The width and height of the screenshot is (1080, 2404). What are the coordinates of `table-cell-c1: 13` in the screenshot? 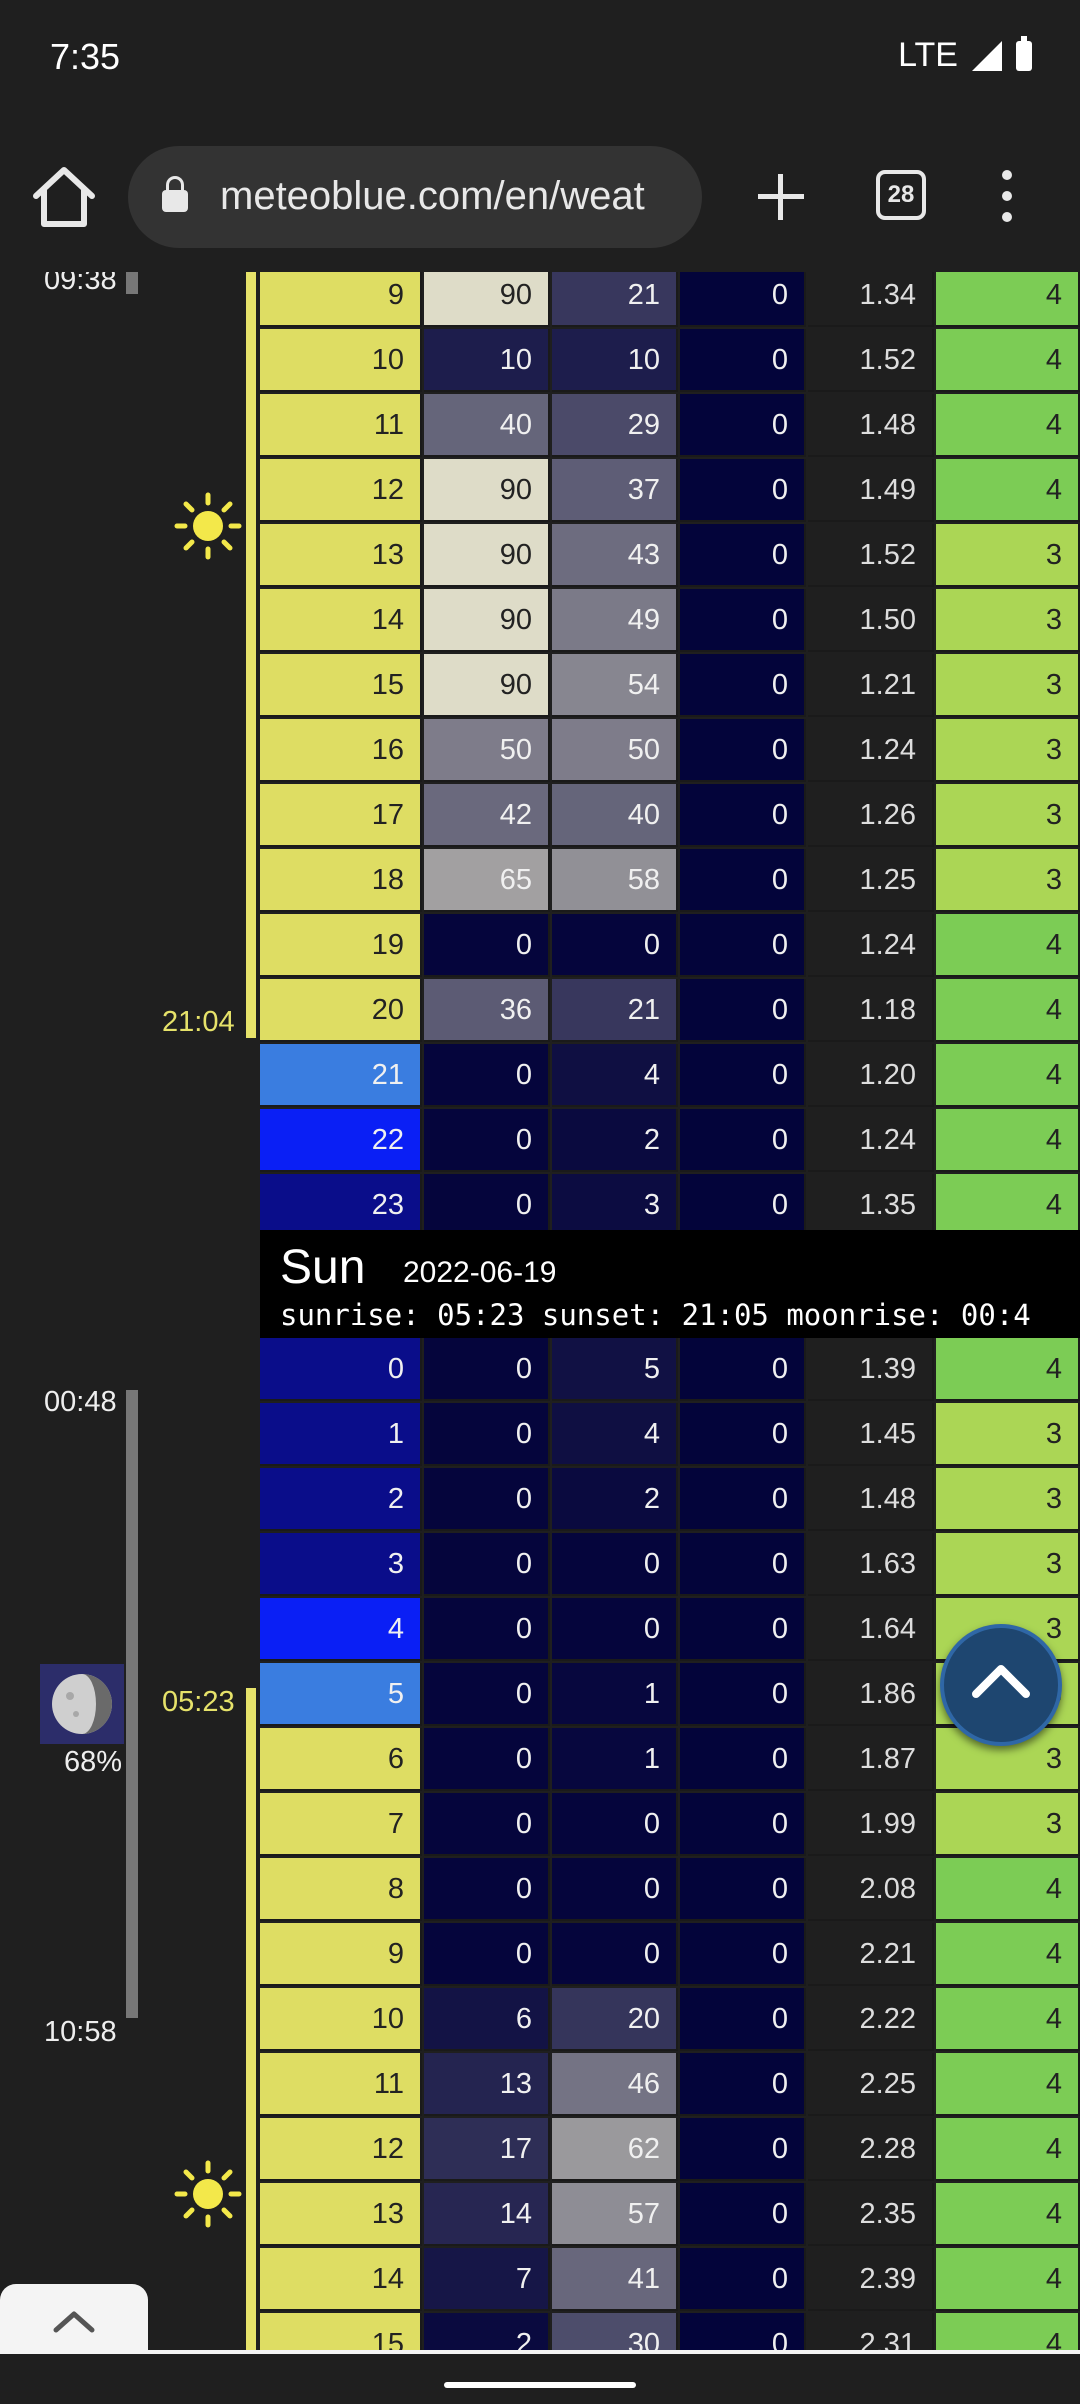 It's located at (487, 2084).